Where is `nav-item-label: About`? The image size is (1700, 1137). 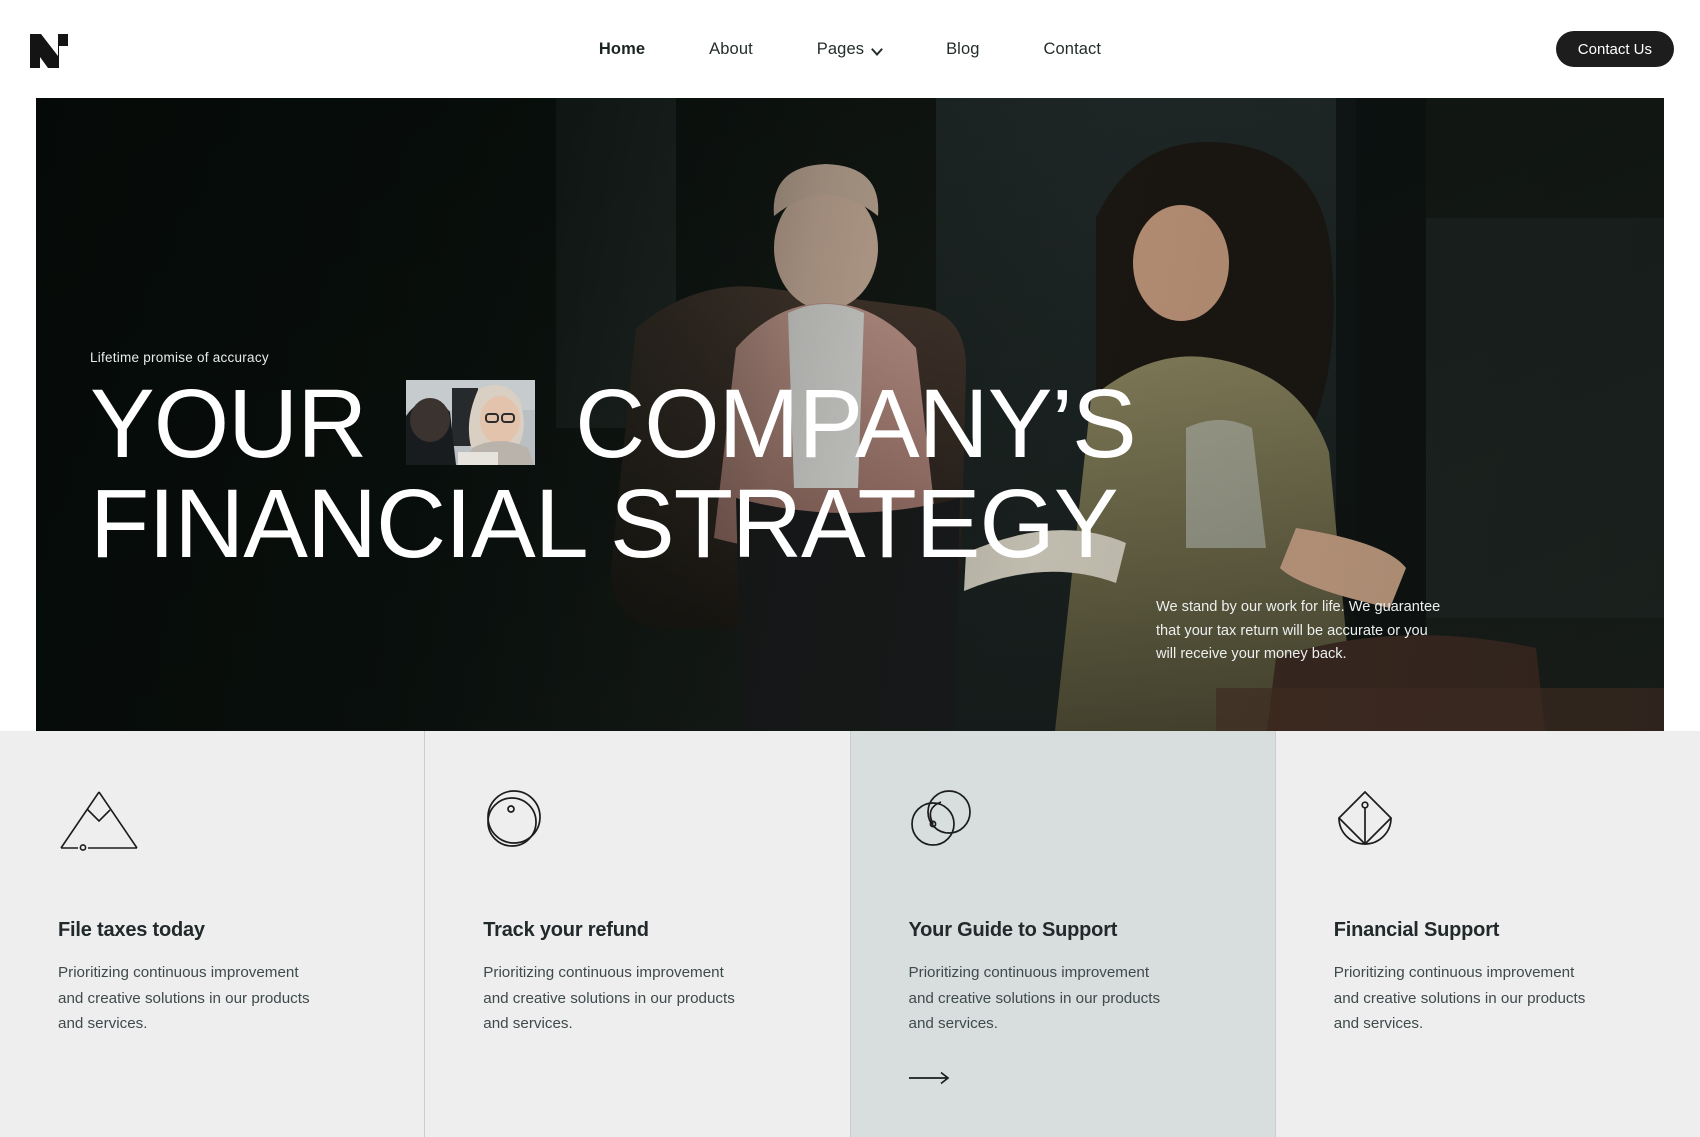 nav-item-label: About is located at coordinates (731, 48).